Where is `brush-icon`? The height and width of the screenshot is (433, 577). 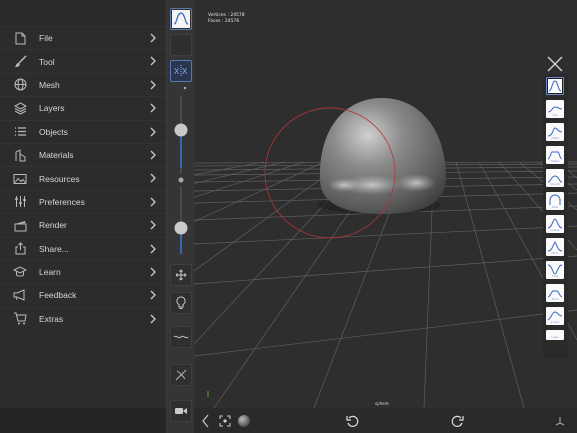
brush-icon is located at coordinates (20, 62).